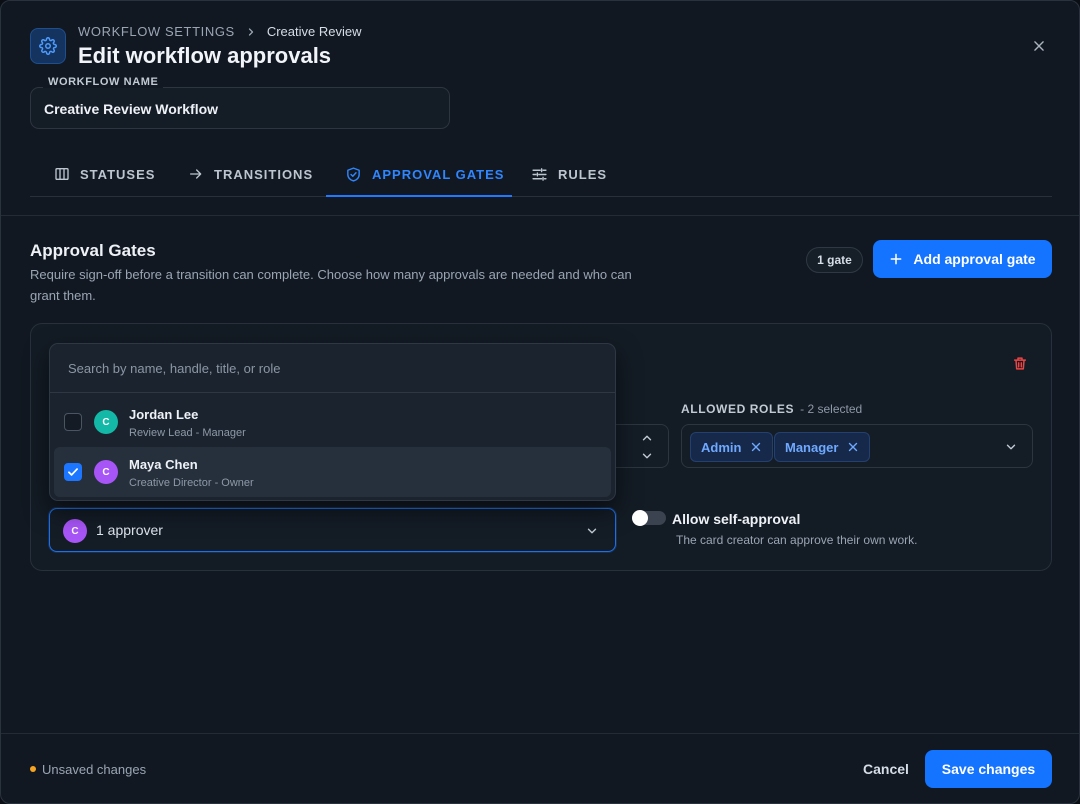 This screenshot has height=804, width=1080. Describe the element at coordinates (187, 433) in the screenshot. I see `option-subtitle: Review Lead - Manager` at that location.